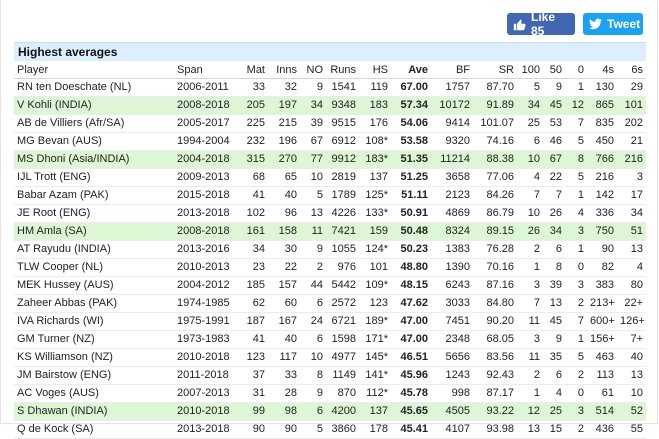 Image resolution: width=659 pixels, height=439 pixels. Describe the element at coordinates (576, 213) in the screenshot. I see `cell-ducks: 4` at that location.